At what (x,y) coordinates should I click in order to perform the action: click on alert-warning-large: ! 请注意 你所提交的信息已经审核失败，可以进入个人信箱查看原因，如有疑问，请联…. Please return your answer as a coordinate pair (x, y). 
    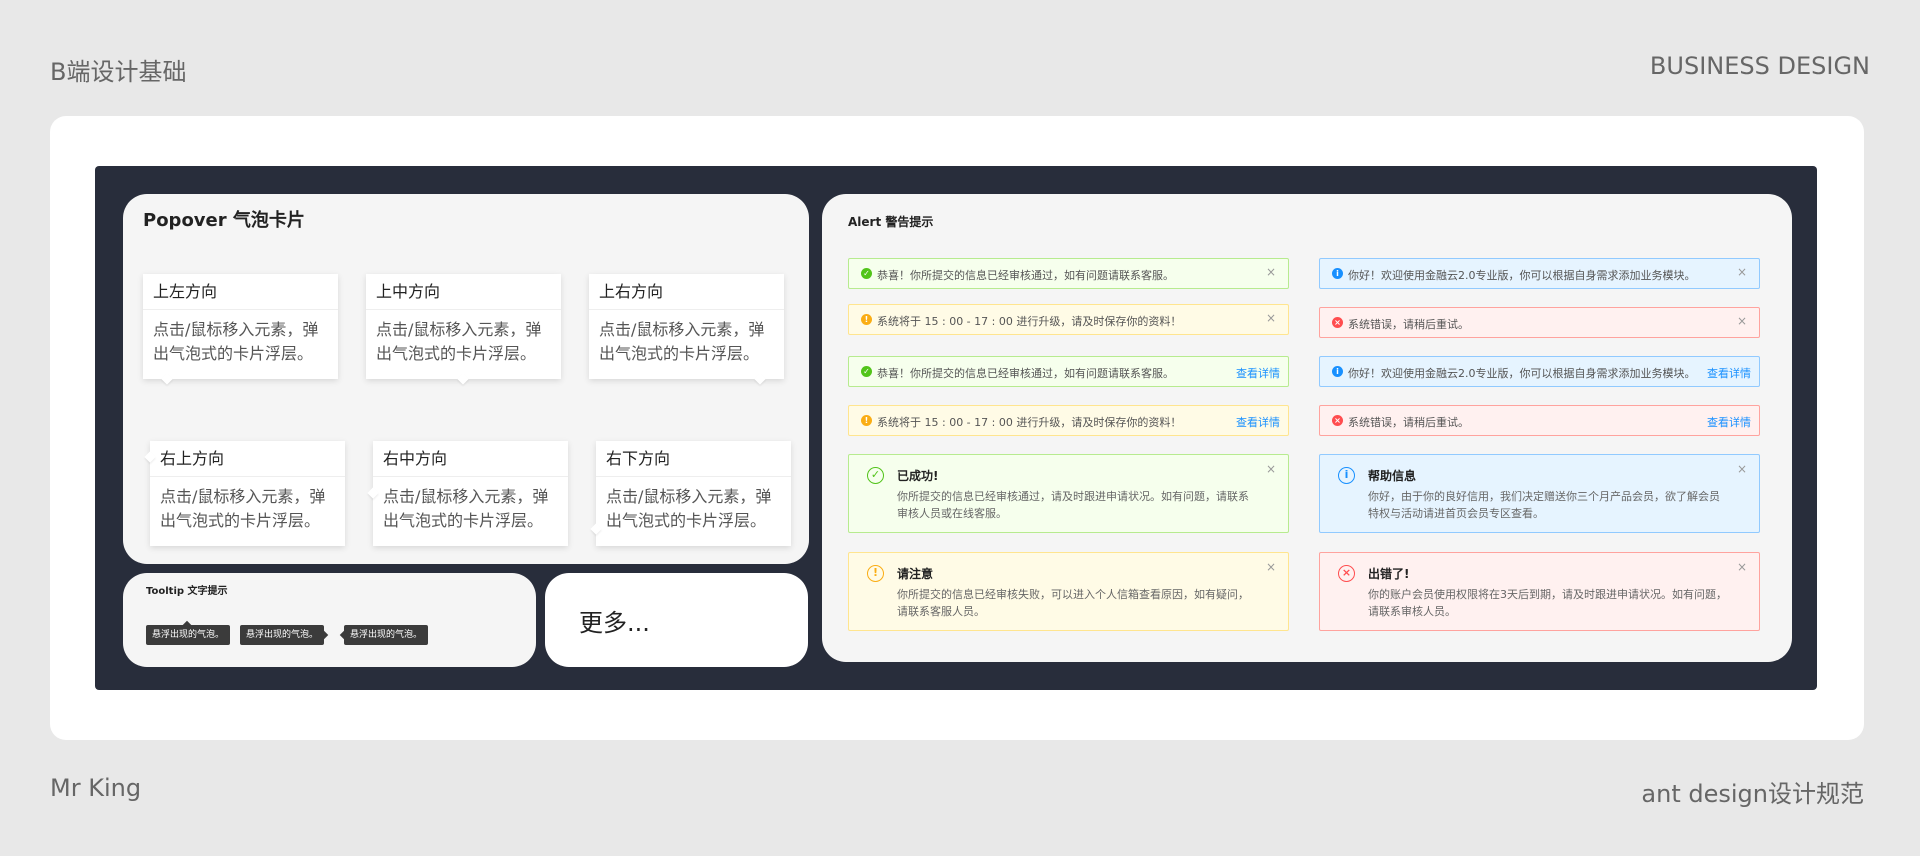
    Looking at the image, I should click on (1068, 591).